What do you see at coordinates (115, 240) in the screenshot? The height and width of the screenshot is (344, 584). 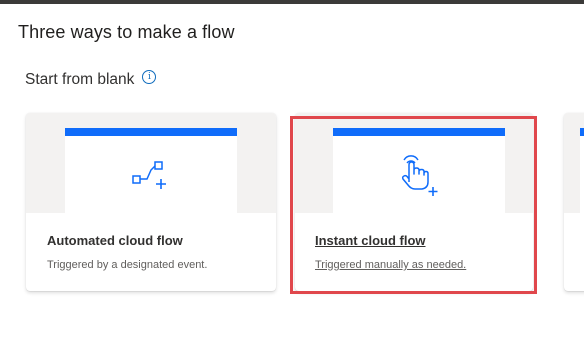 I see `card-title: Automated cloud flow` at bounding box center [115, 240].